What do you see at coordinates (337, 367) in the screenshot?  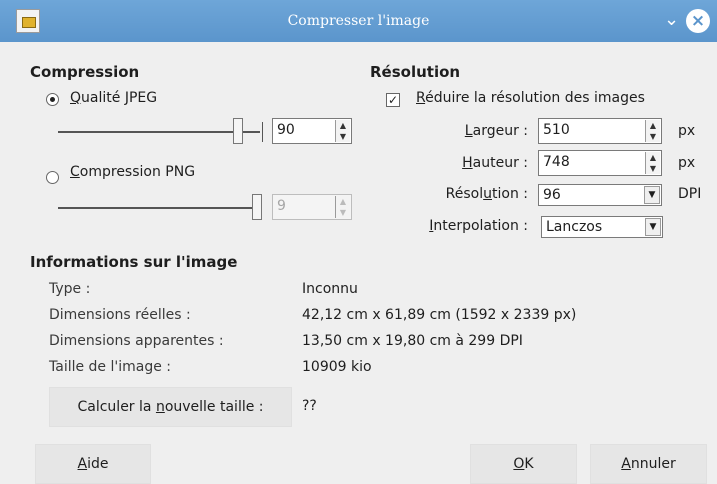 I see `image-size-value: 10909 kio` at bounding box center [337, 367].